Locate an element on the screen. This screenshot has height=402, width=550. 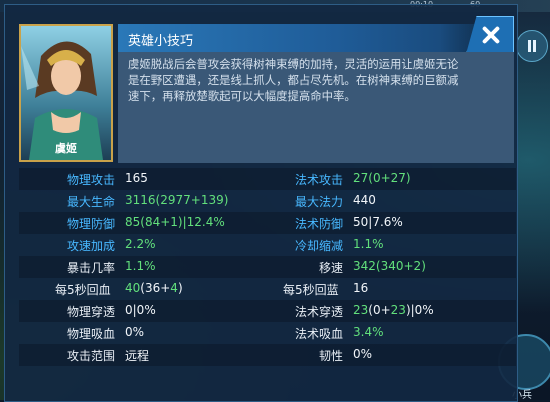
stat-label: 法术攻击 is located at coordinates (319, 180).